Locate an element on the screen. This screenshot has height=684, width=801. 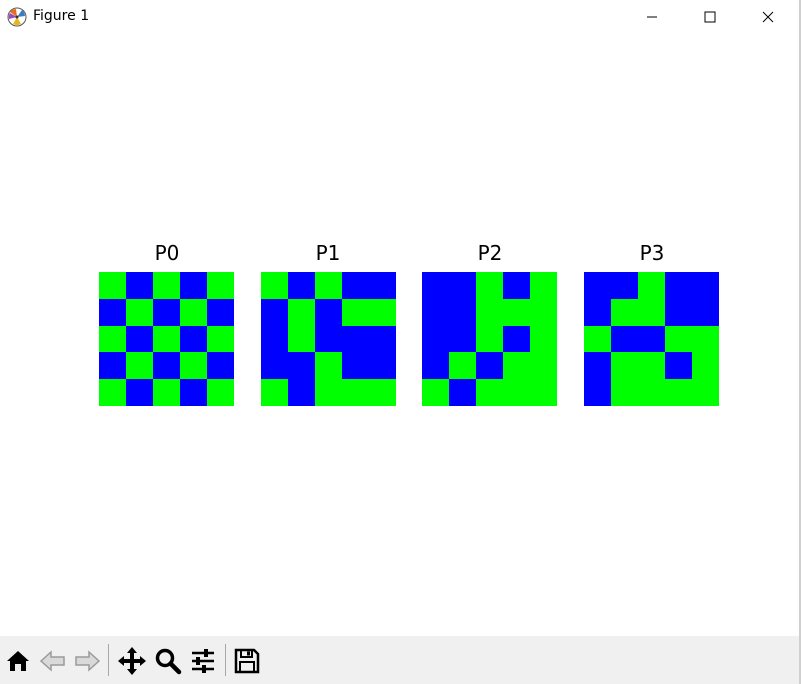
forward-icon is located at coordinates (88, 661).